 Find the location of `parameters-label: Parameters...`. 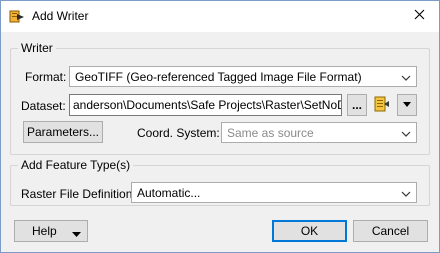

parameters-label: Parameters... is located at coordinates (63, 132).